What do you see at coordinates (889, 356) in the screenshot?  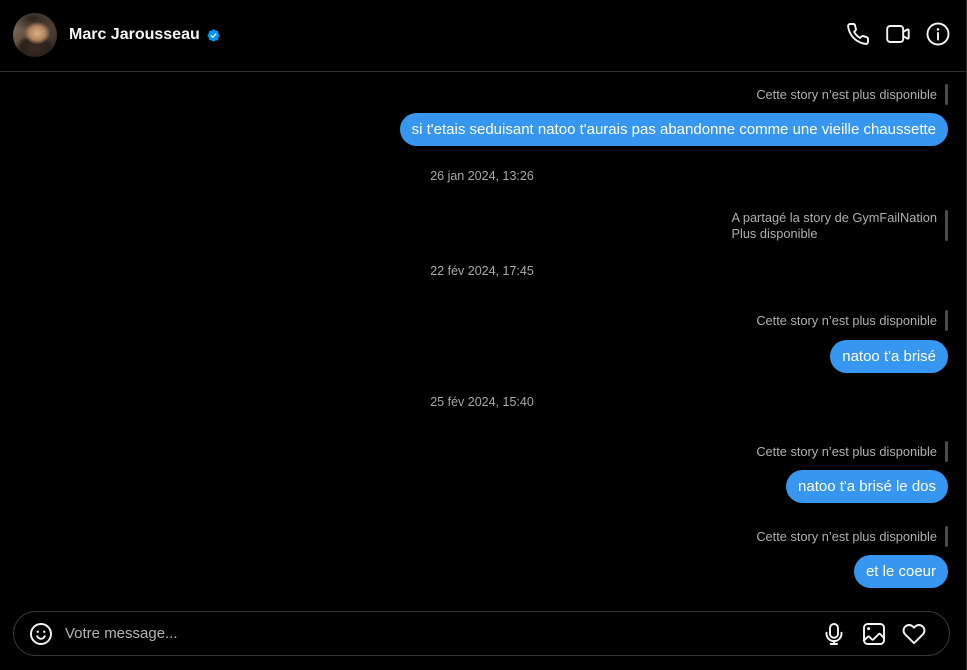 I see `outgoing-message: natoo t'a brisé` at bounding box center [889, 356].